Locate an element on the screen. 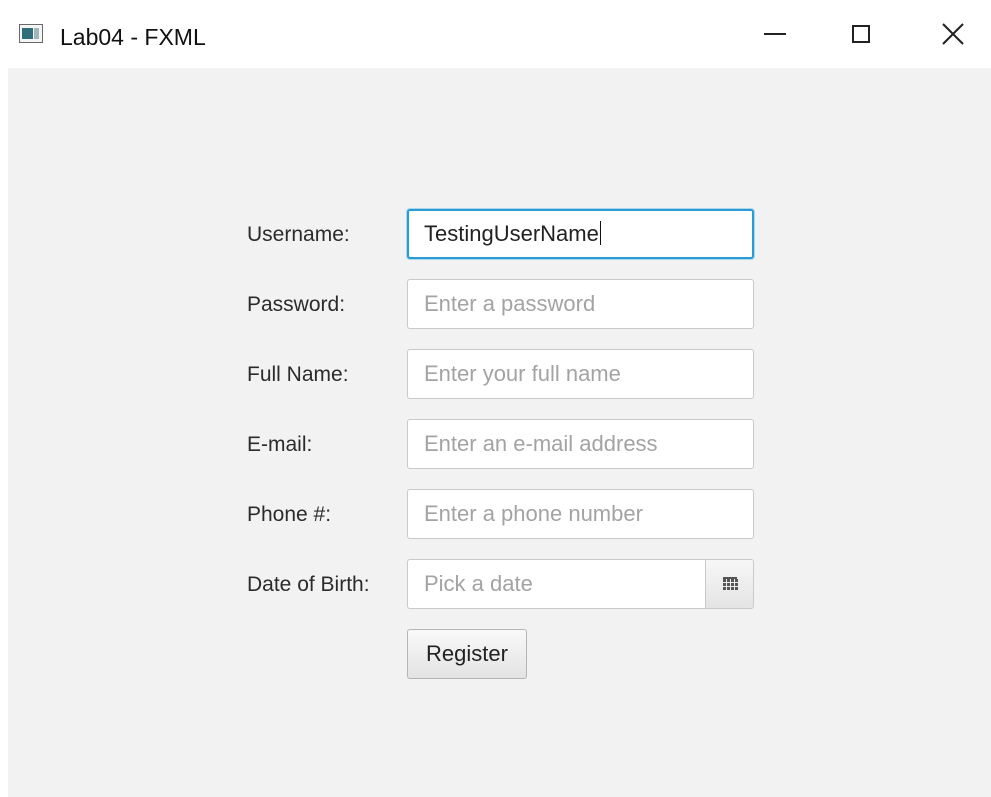  window-title: Lab04 - FXML is located at coordinates (133, 37).